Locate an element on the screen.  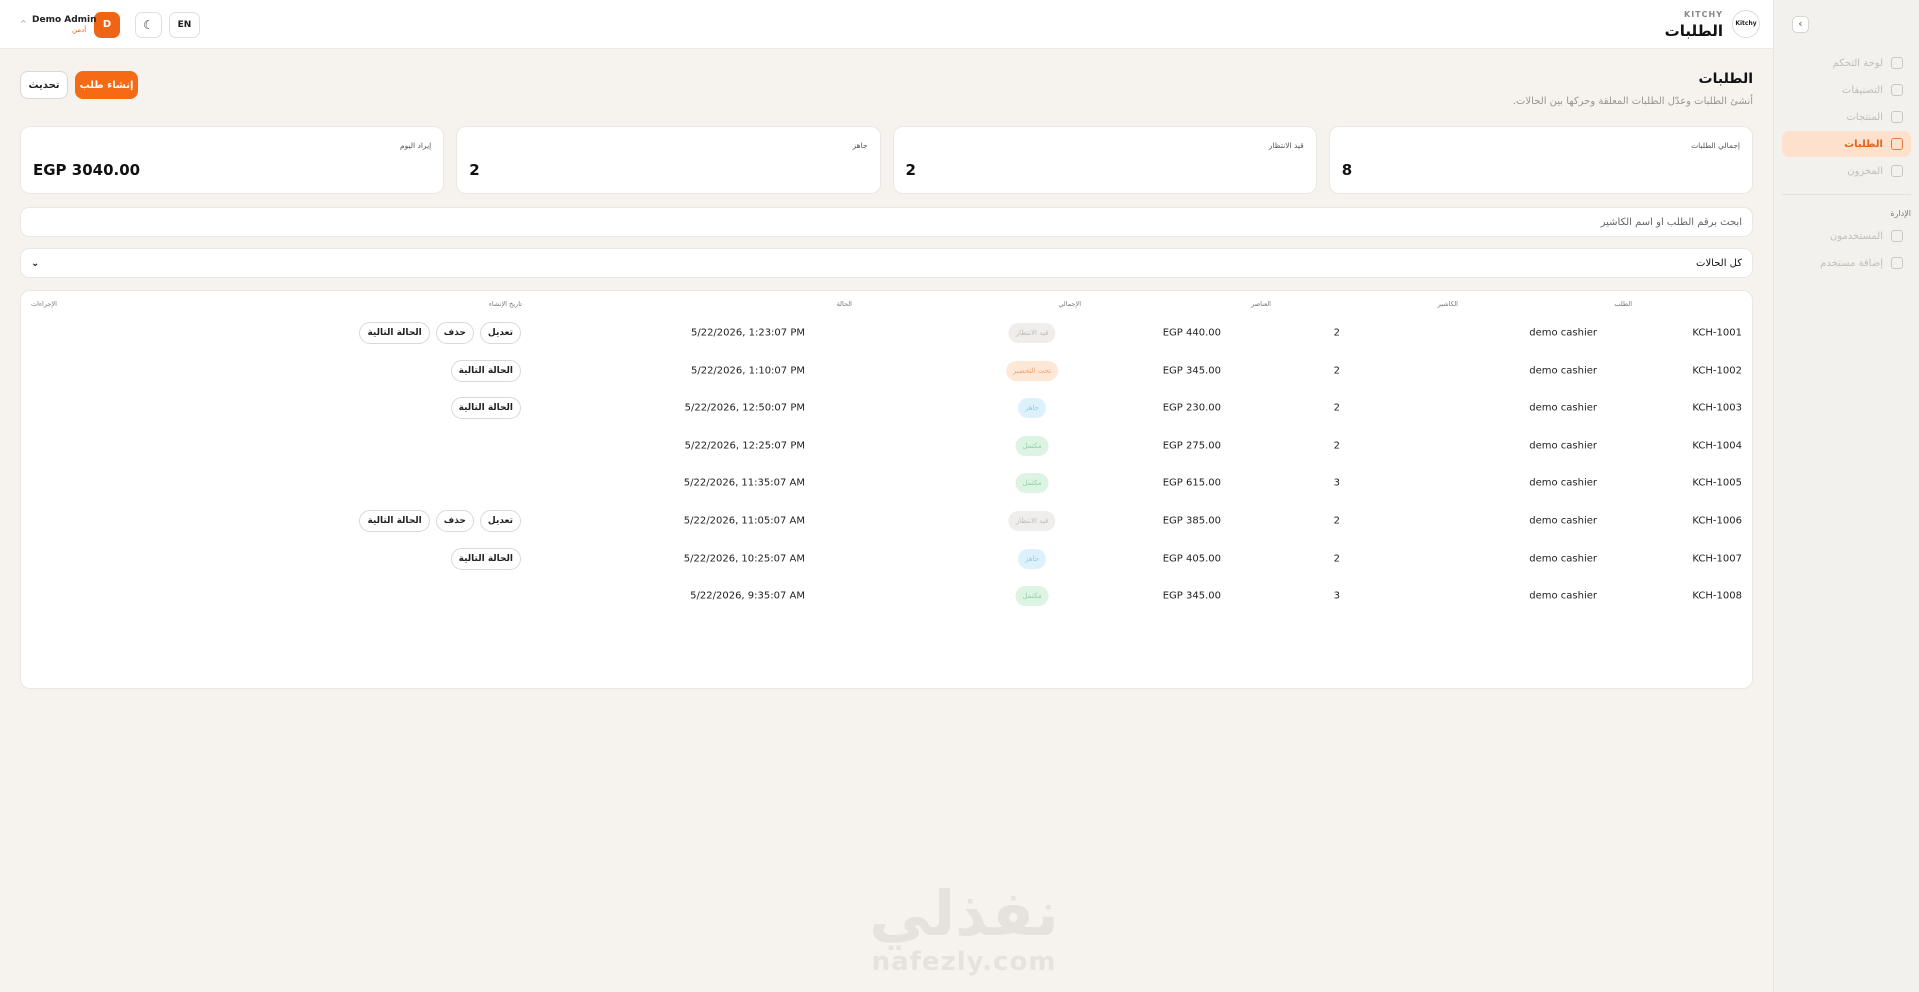
order-id: KCH-1006 is located at coordinates (1717, 521).